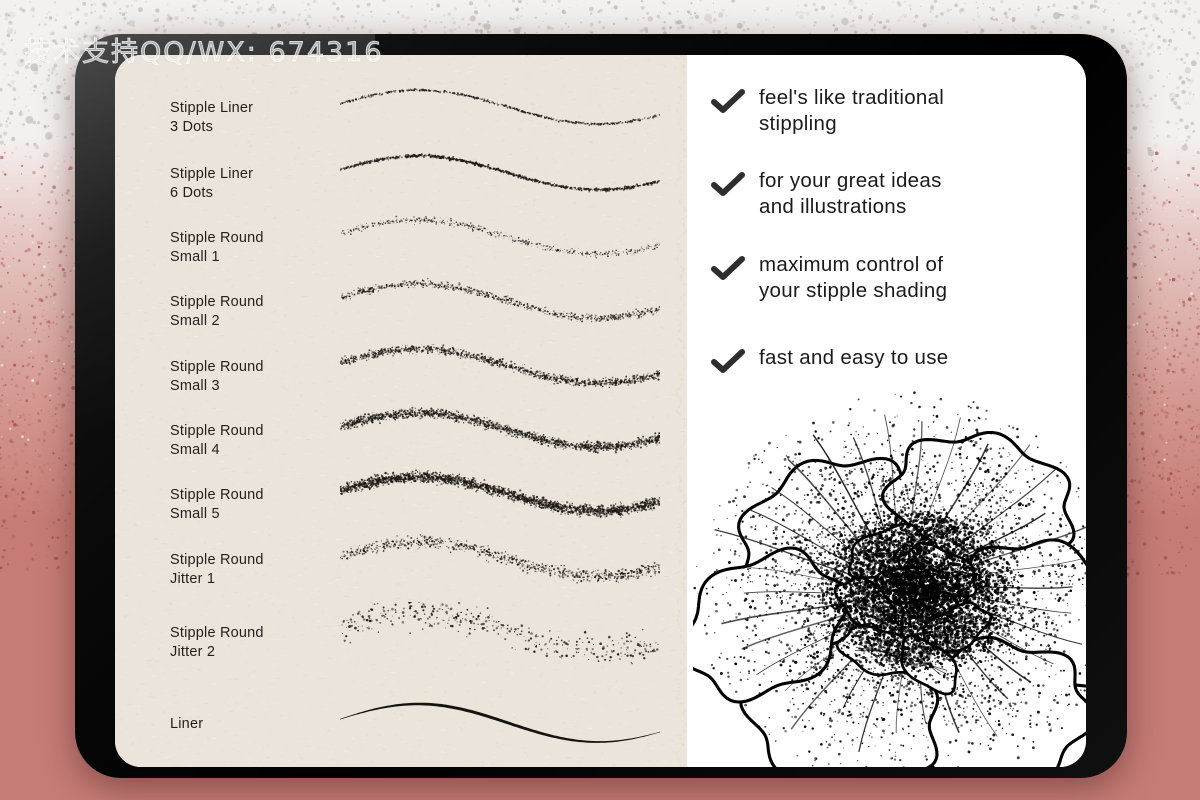 Image resolution: width=1200 pixels, height=800 pixels. Describe the element at coordinates (211, 183) in the screenshot. I see `brush-label: Stipple Liner 6 Dots` at that location.